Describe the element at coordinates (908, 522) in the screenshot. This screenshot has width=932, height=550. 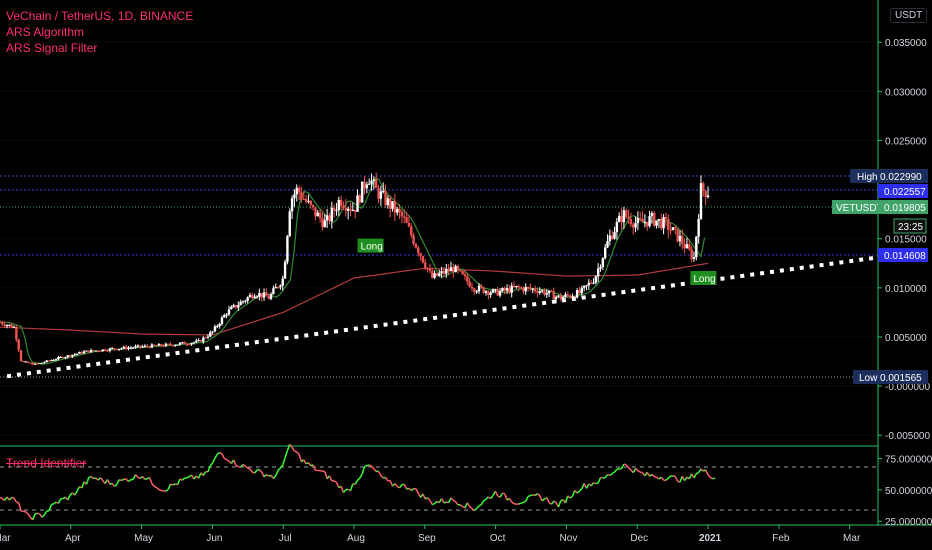
I see `osc-tick-label: 25.000000` at that location.